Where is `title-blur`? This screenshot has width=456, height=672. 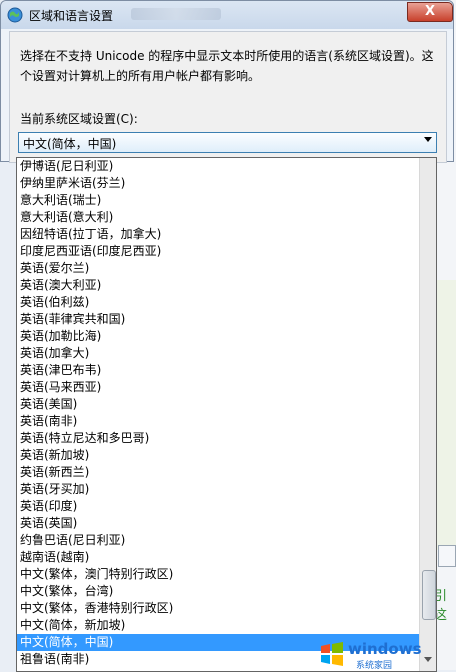 title-blur is located at coordinates (176, 14).